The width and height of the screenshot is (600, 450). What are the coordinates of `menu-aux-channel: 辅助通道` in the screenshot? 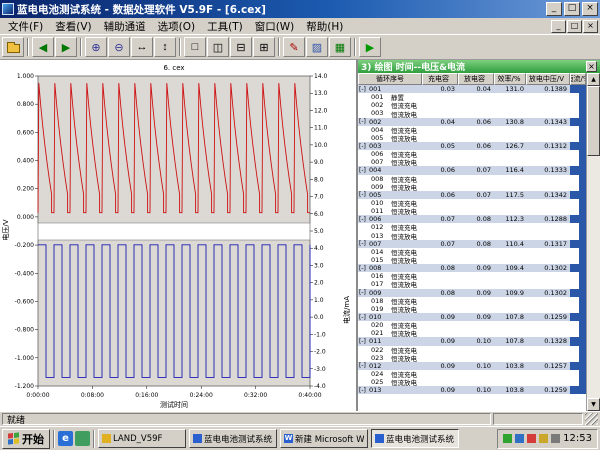 It's located at (125, 26).